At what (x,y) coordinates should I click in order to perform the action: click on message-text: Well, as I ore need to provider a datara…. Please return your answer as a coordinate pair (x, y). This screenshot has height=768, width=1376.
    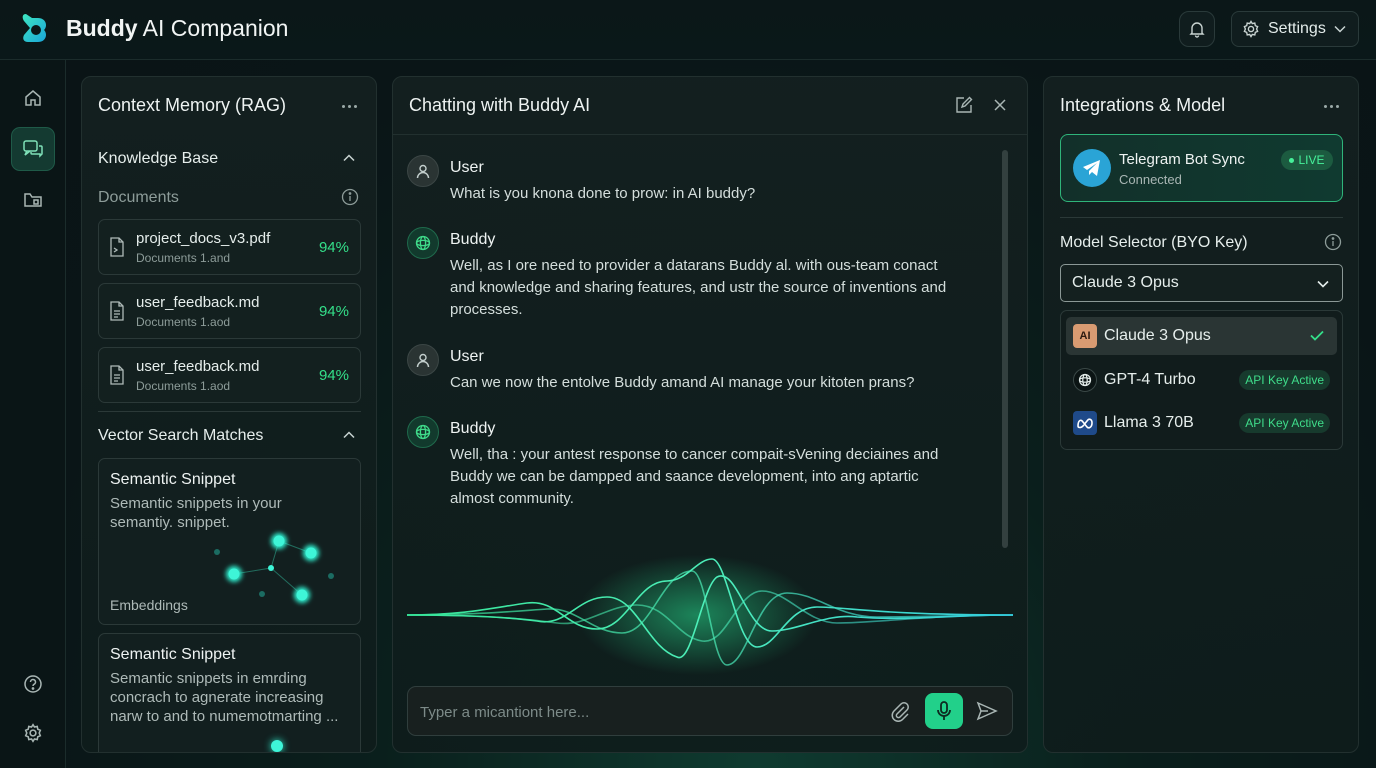
    Looking at the image, I should click on (698, 287).